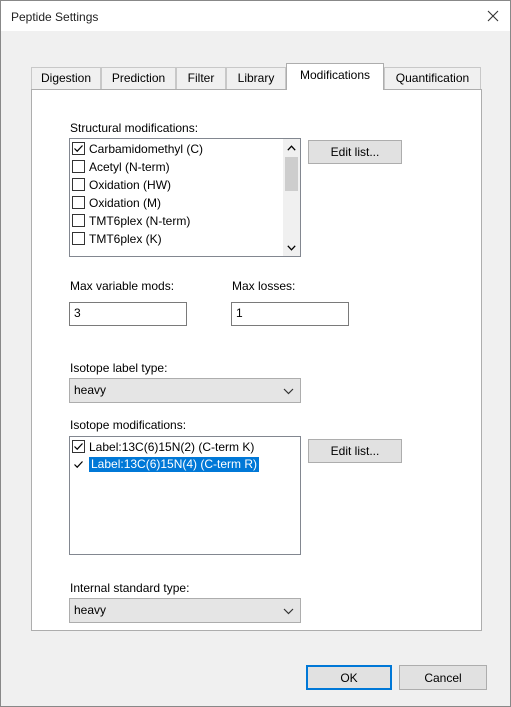  Describe the element at coordinates (185, 610) in the screenshot. I see `internal-standard-type-select: heavy` at that location.